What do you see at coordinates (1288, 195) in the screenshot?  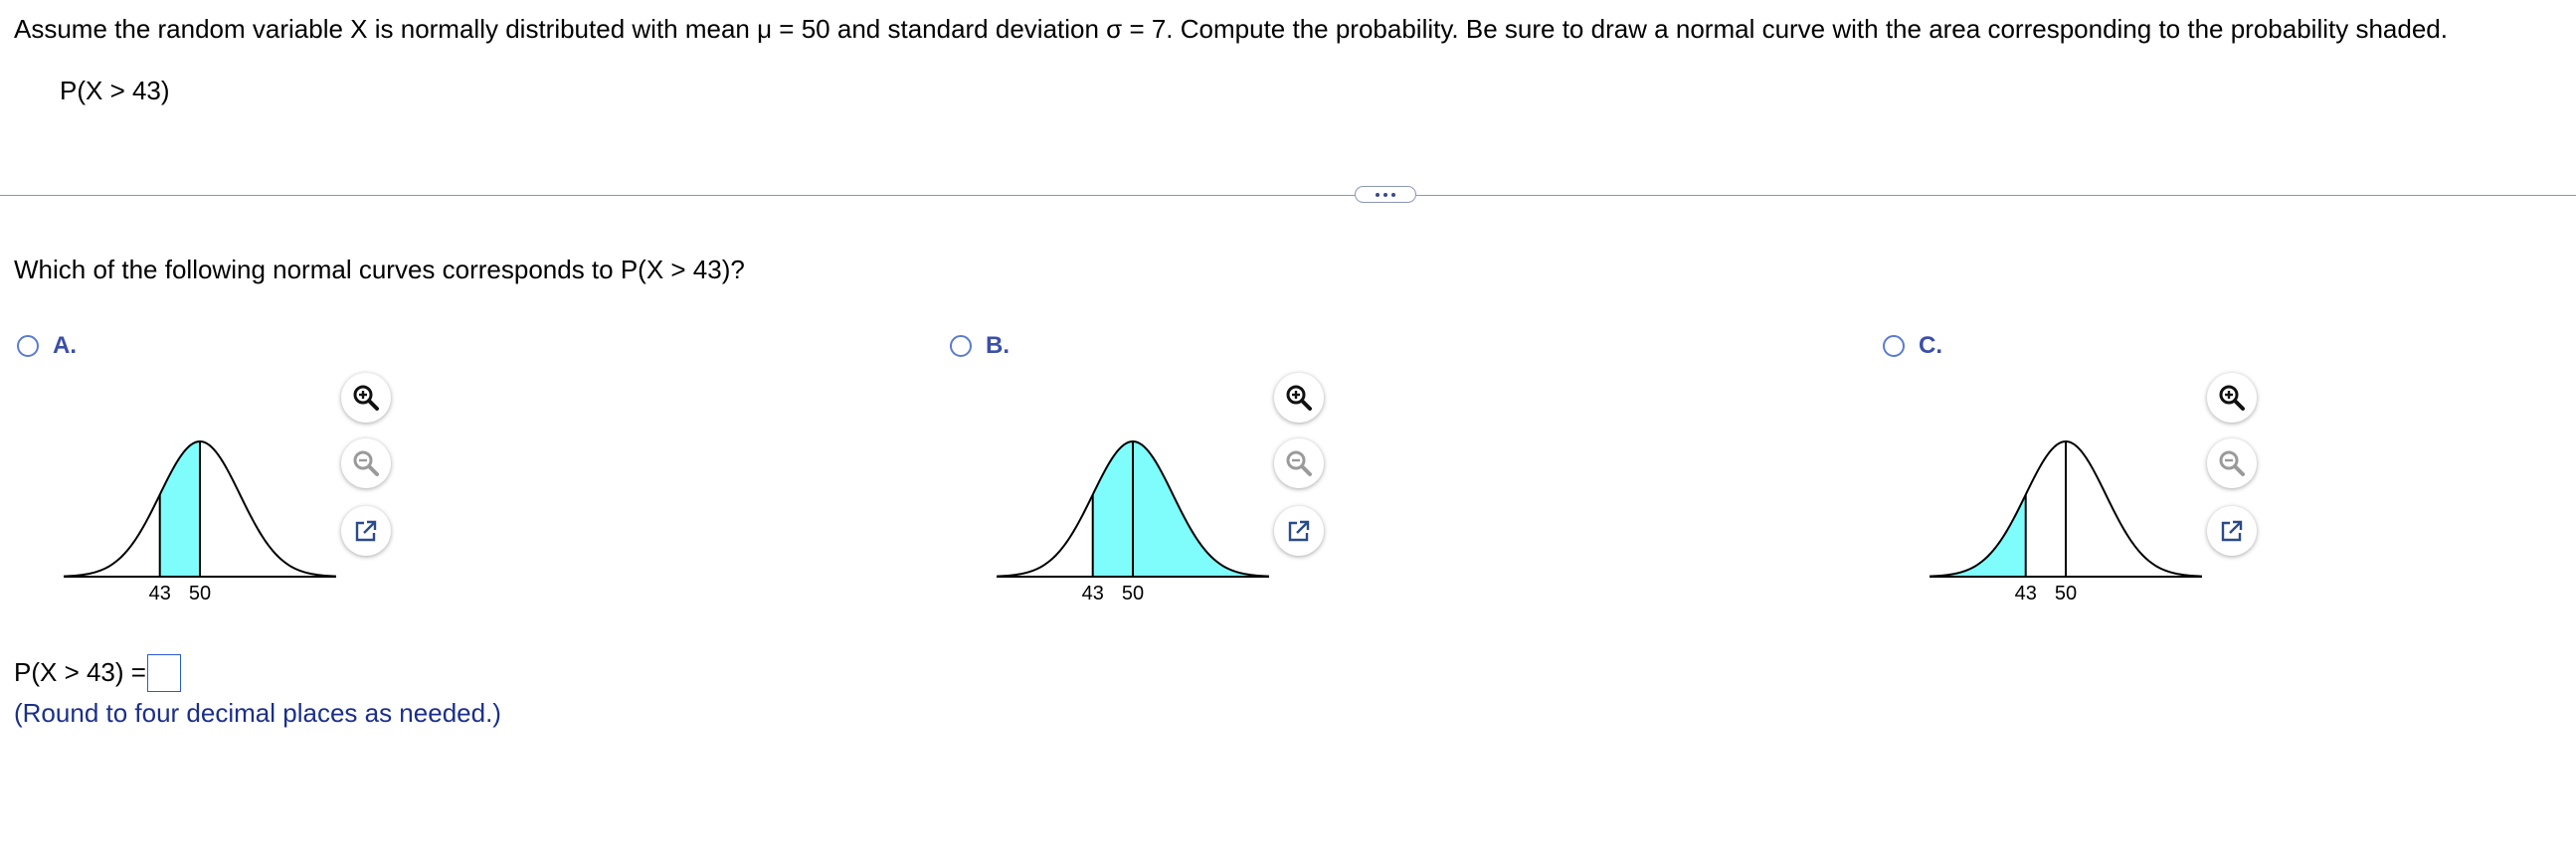 I see `section-divider` at bounding box center [1288, 195].